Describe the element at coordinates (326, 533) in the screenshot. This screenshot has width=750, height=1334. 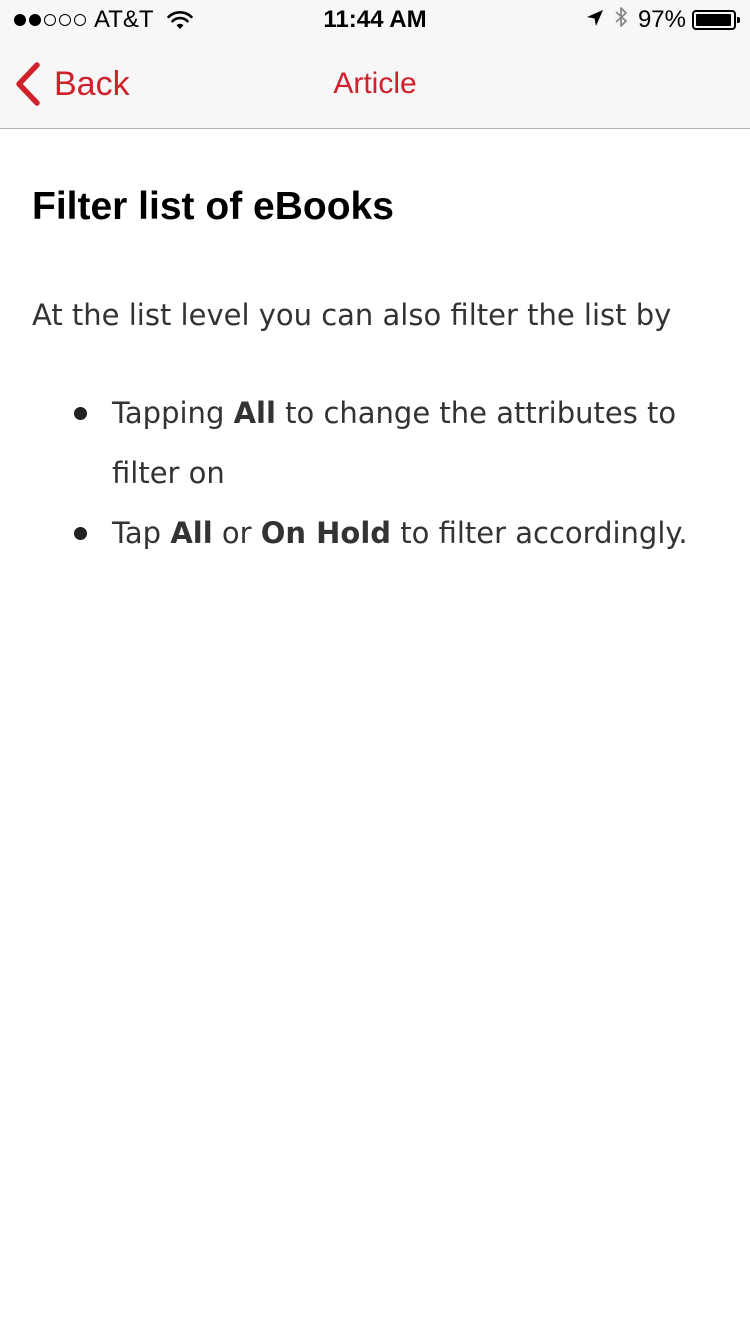
I see `bullet-strong-text: On Hold` at that location.